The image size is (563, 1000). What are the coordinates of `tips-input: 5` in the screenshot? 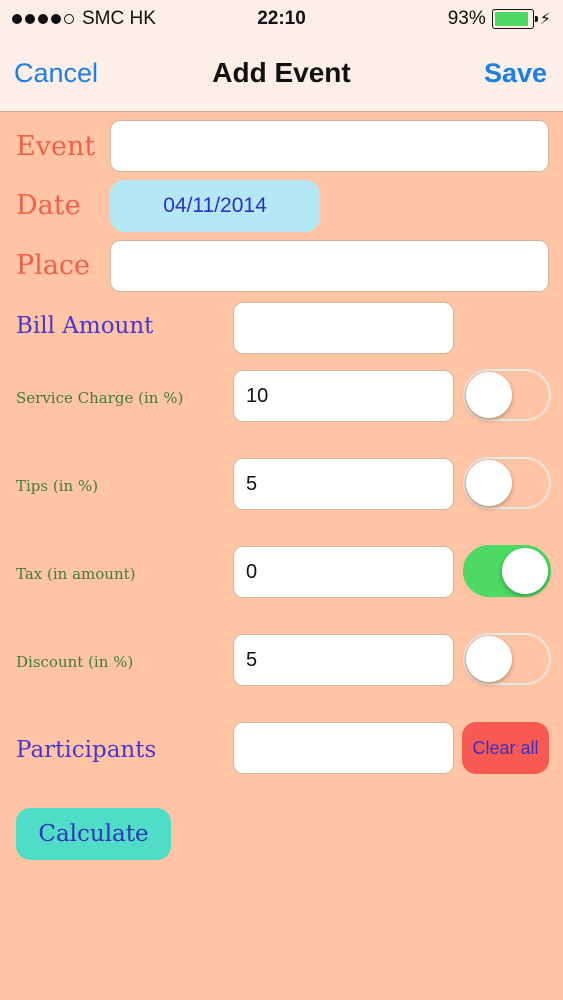 It's located at (343, 484).